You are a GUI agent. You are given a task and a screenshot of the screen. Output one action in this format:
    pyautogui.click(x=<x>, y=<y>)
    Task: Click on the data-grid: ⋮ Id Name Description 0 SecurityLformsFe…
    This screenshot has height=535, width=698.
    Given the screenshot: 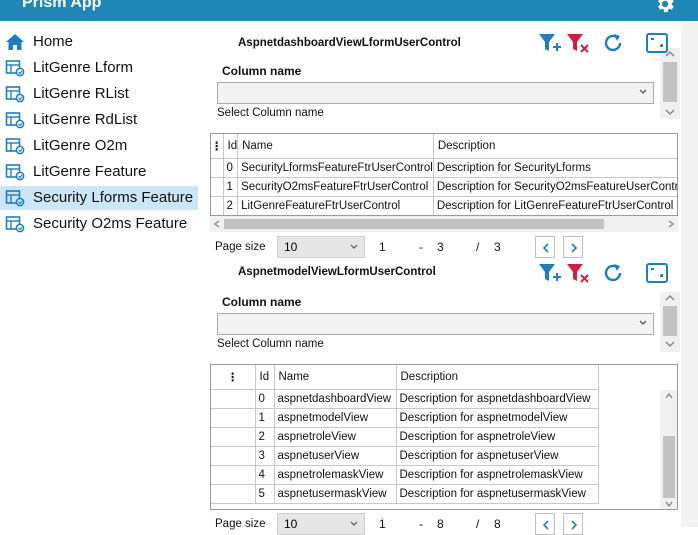 What is the action you would take?
    pyautogui.click(x=444, y=174)
    